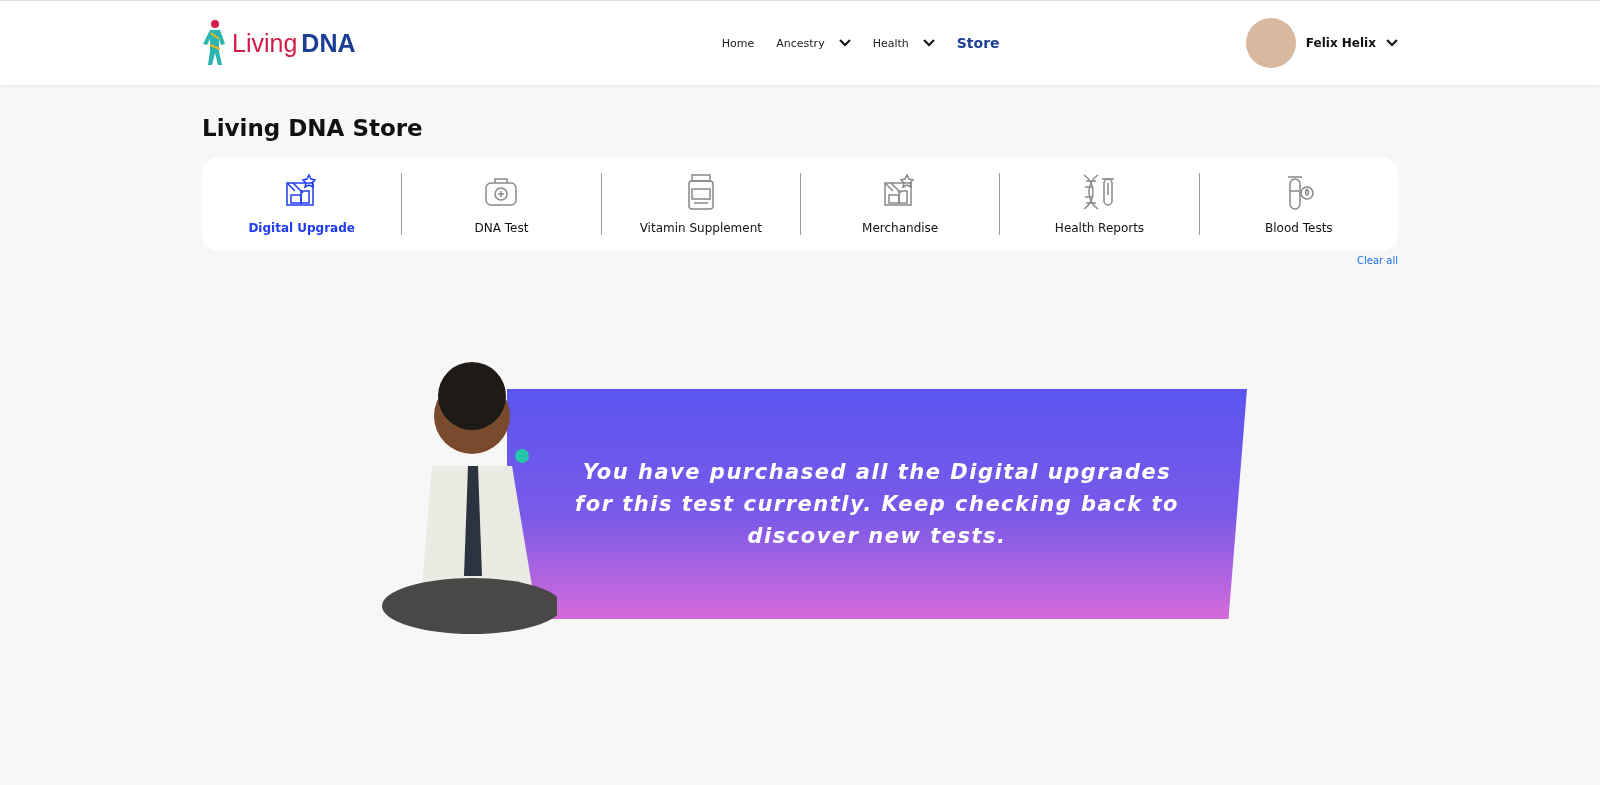  What do you see at coordinates (1340, 43) in the screenshot?
I see `user-name: Felix Helix` at bounding box center [1340, 43].